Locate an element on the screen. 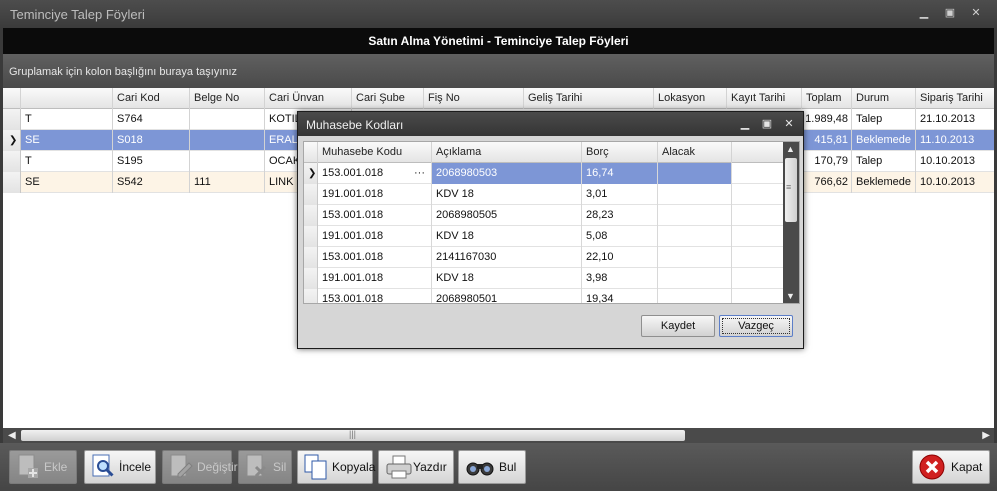 The width and height of the screenshot is (997, 491). sil-button: Sil is located at coordinates (265, 467).